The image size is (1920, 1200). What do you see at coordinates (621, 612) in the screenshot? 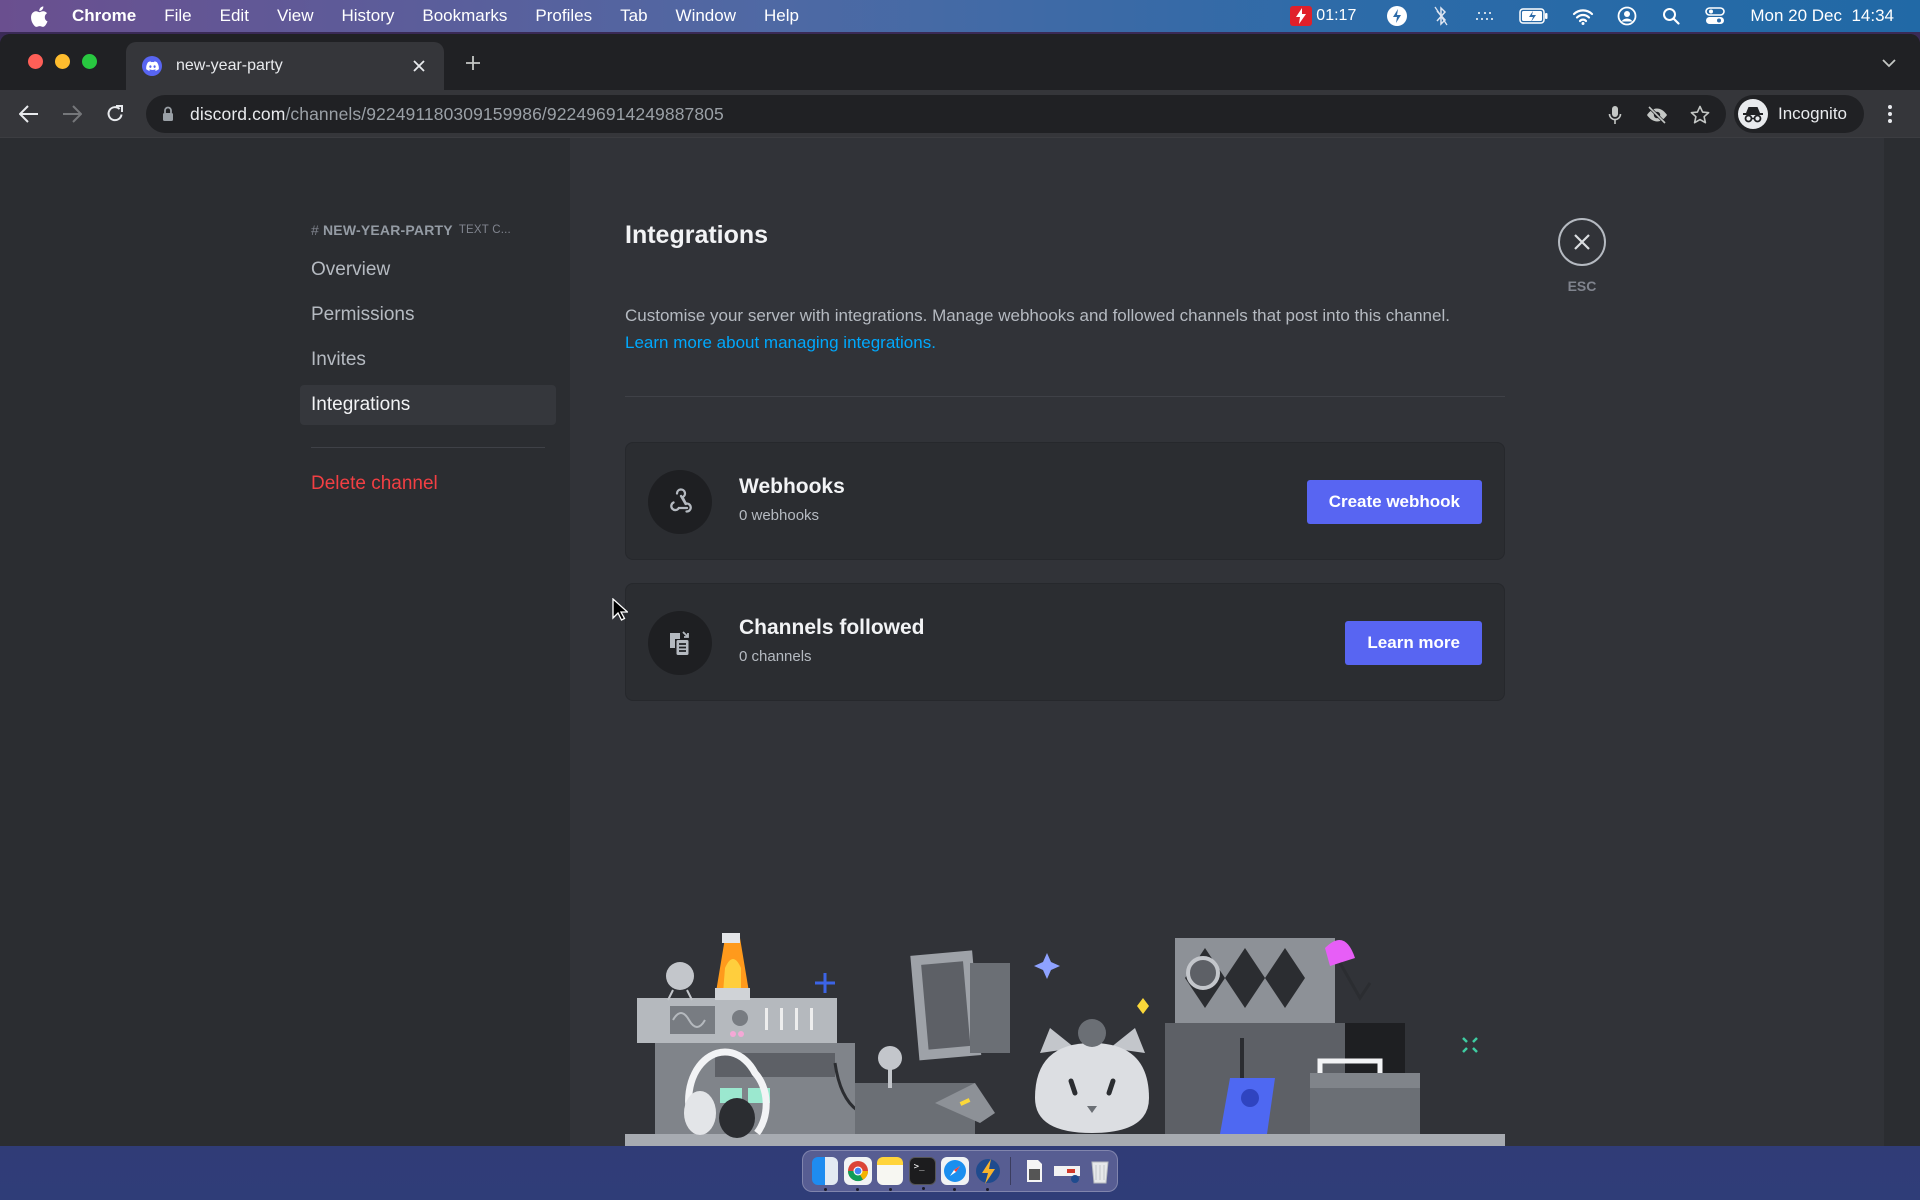
I see `mouse-cursor-icon` at bounding box center [621, 612].